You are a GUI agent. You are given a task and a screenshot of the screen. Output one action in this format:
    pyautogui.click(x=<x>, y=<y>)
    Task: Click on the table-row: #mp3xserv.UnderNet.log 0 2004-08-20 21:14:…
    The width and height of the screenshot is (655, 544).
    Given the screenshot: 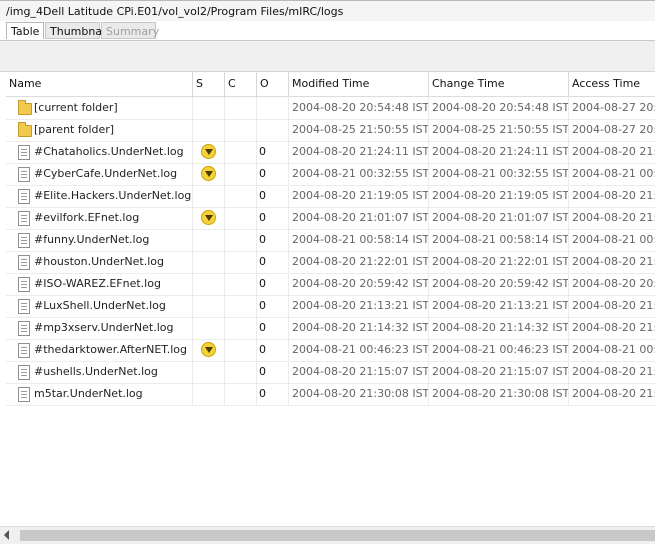 What is the action you would take?
    pyautogui.click(x=330, y=328)
    